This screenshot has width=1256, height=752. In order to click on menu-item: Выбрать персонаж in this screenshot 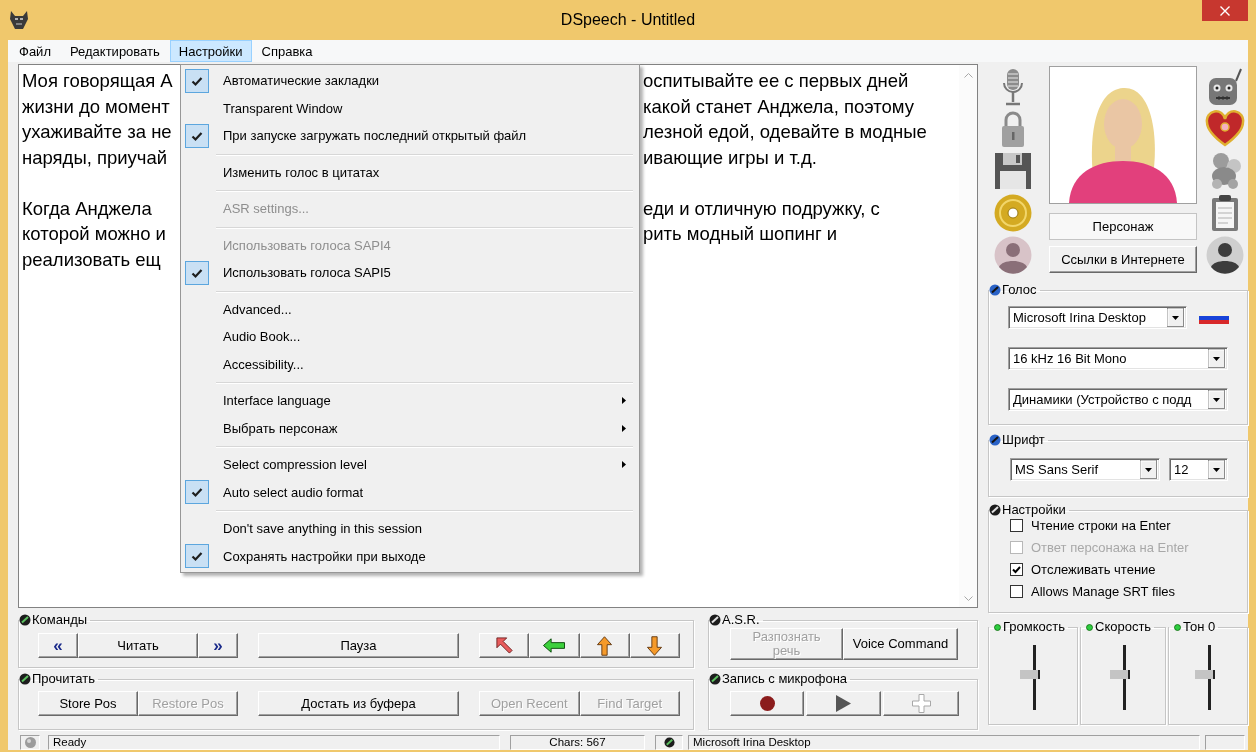, I will do `click(410, 428)`.